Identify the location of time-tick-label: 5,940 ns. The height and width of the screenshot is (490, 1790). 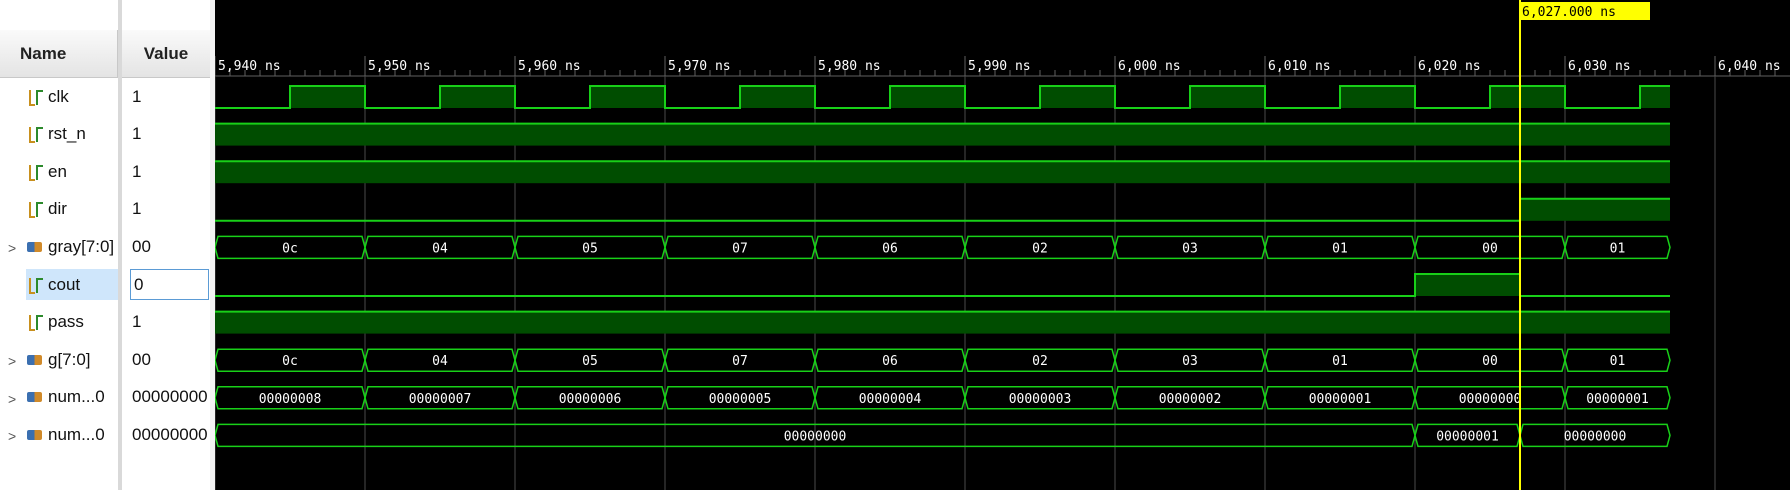
(249, 66).